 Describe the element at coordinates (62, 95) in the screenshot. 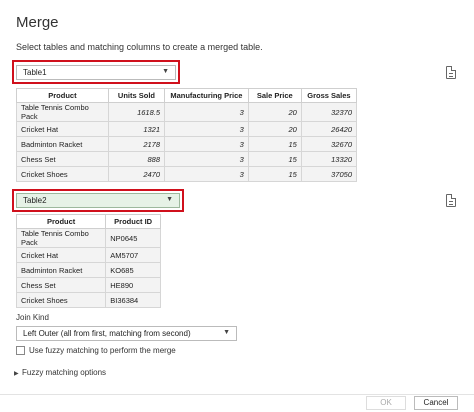

I see `table1-header-product: Product` at that location.